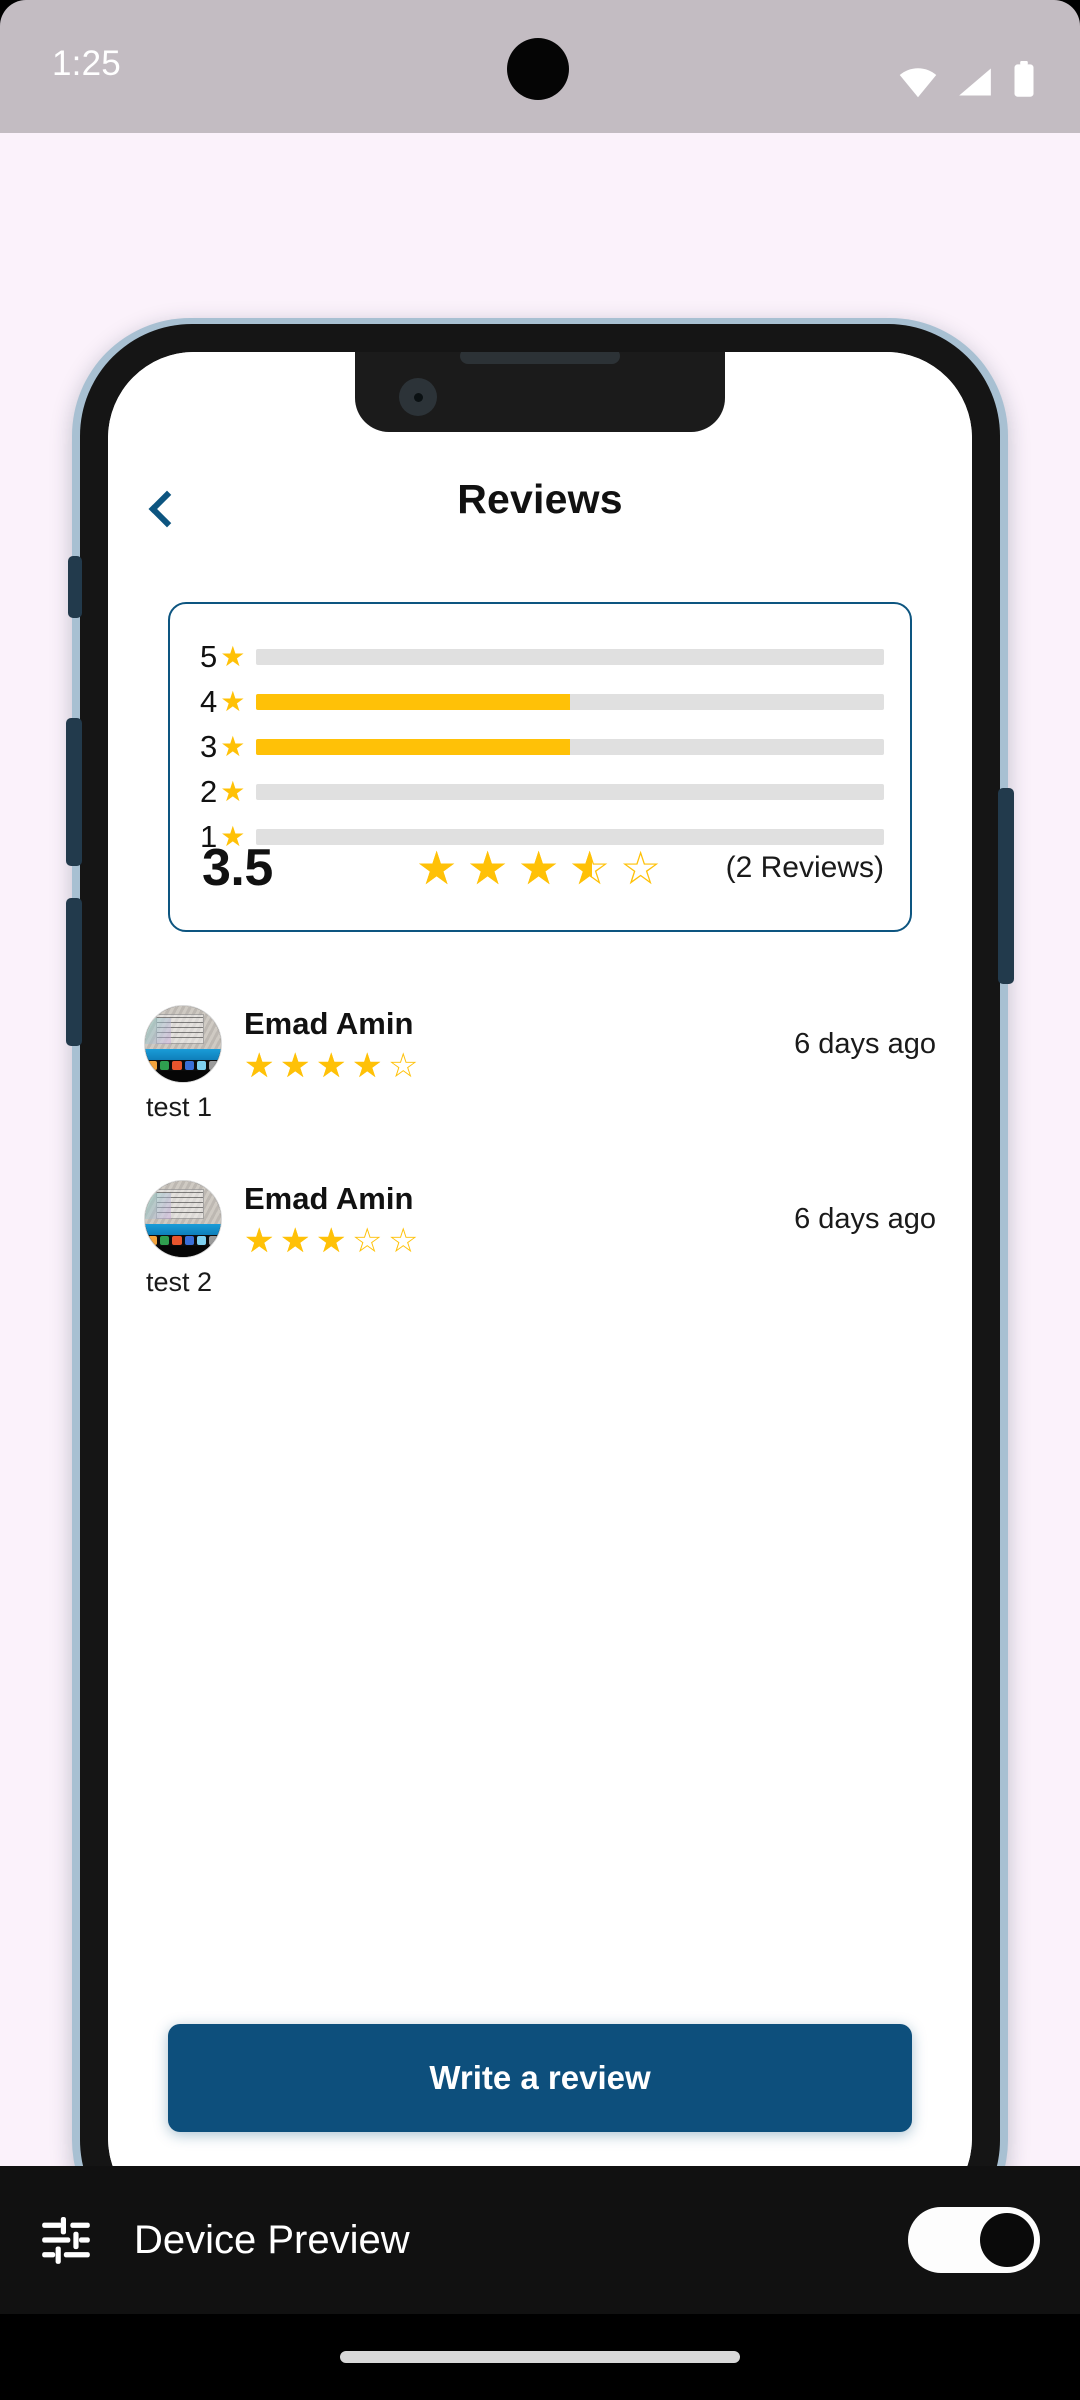 This screenshot has width=1080, height=2400. I want to click on rating-bar-label: 4 ★, so click(228, 701).